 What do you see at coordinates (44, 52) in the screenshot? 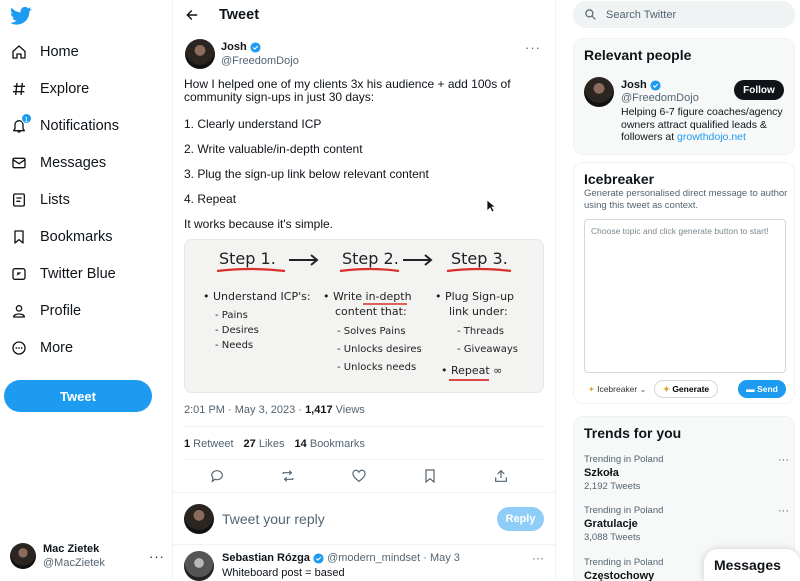
I see `nav-home: Home` at bounding box center [44, 52].